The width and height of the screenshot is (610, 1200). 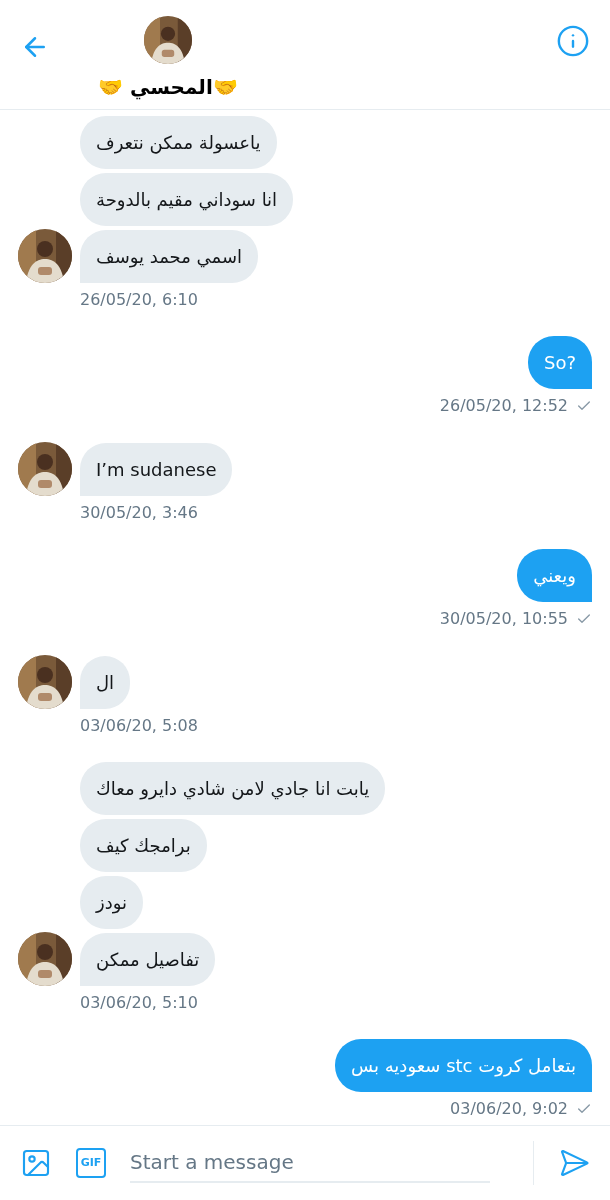 What do you see at coordinates (554, 575) in the screenshot?
I see `message-bubble: ويعني` at bounding box center [554, 575].